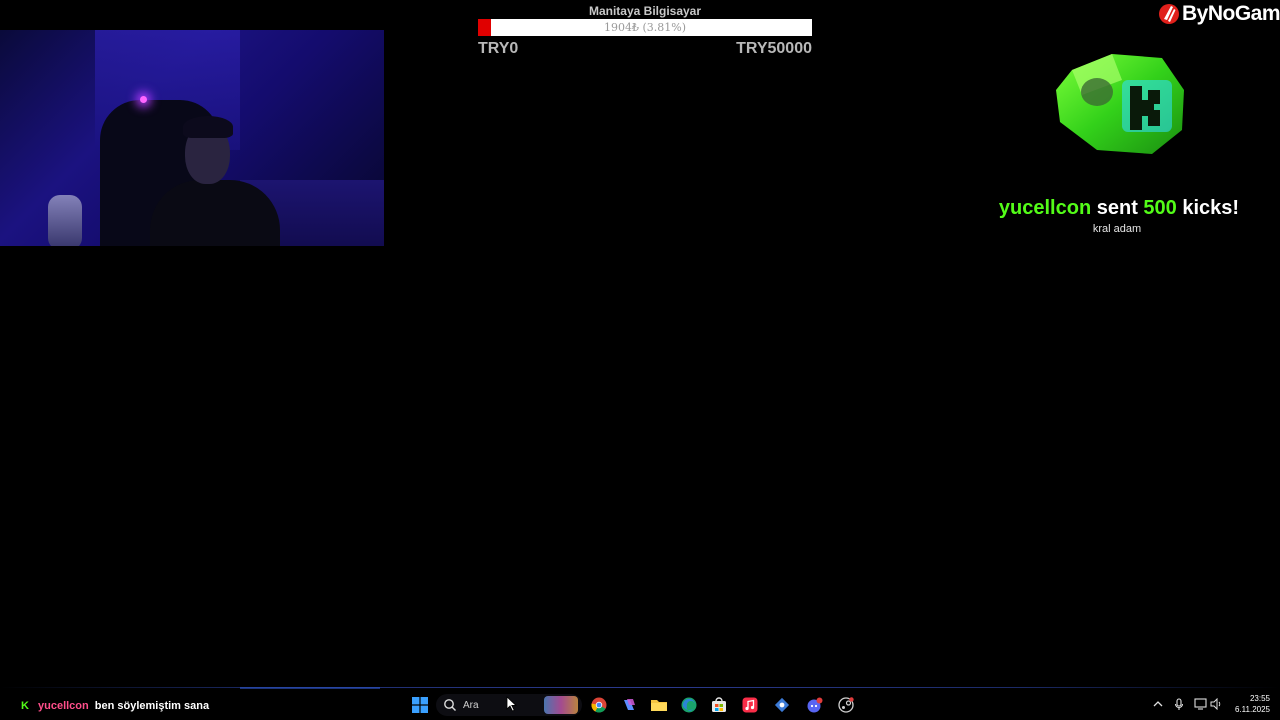  I want to click on display-icon, so click(1200, 704).